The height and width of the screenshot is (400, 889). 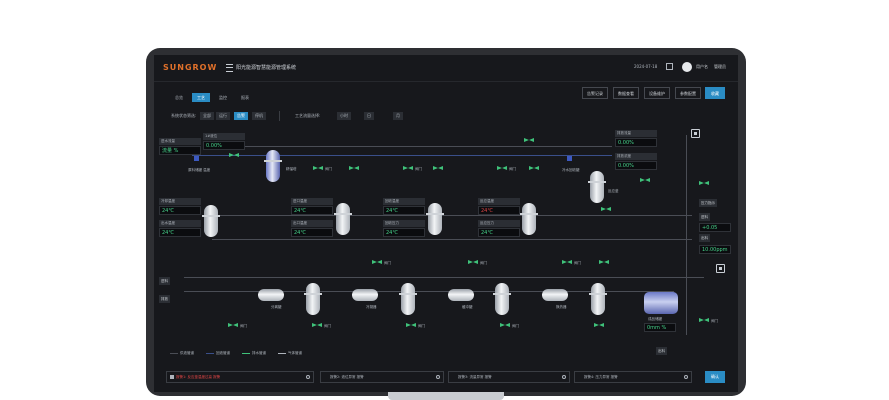 What do you see at coordinates (446, 396) in the screenshot?
I see `monitor-stand` at bounding box center [446, 396].